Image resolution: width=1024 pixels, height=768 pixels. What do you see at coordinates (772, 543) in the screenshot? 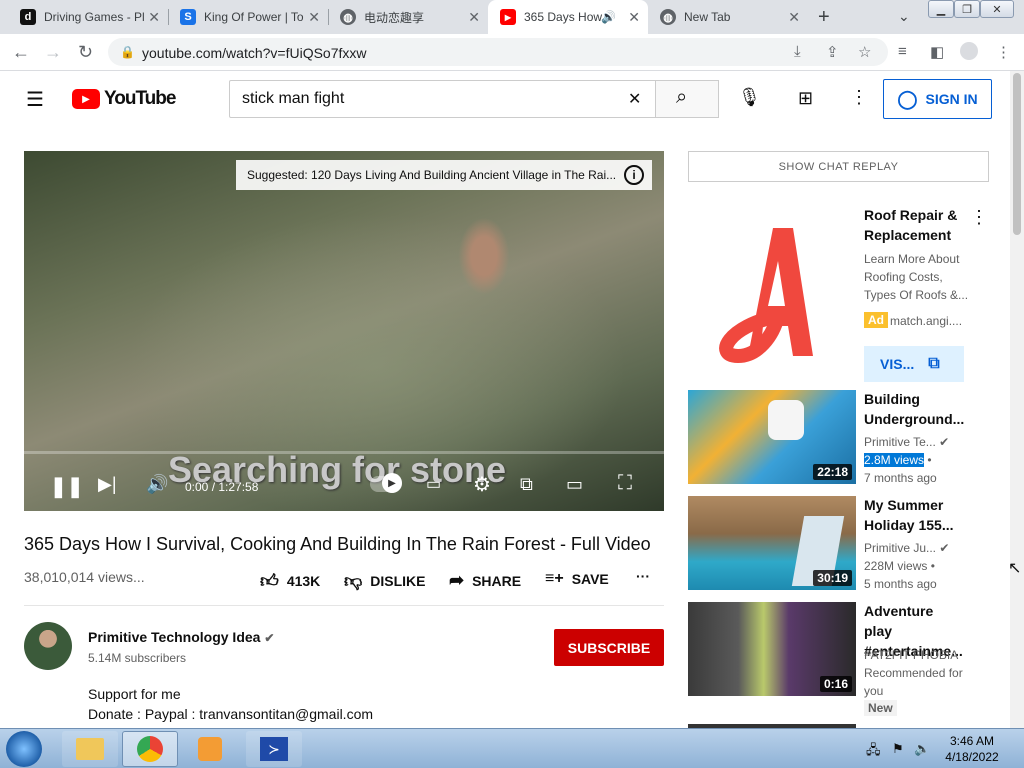
I see `recommended-thumbnail: 30:19` at bounding box center [772, 543].